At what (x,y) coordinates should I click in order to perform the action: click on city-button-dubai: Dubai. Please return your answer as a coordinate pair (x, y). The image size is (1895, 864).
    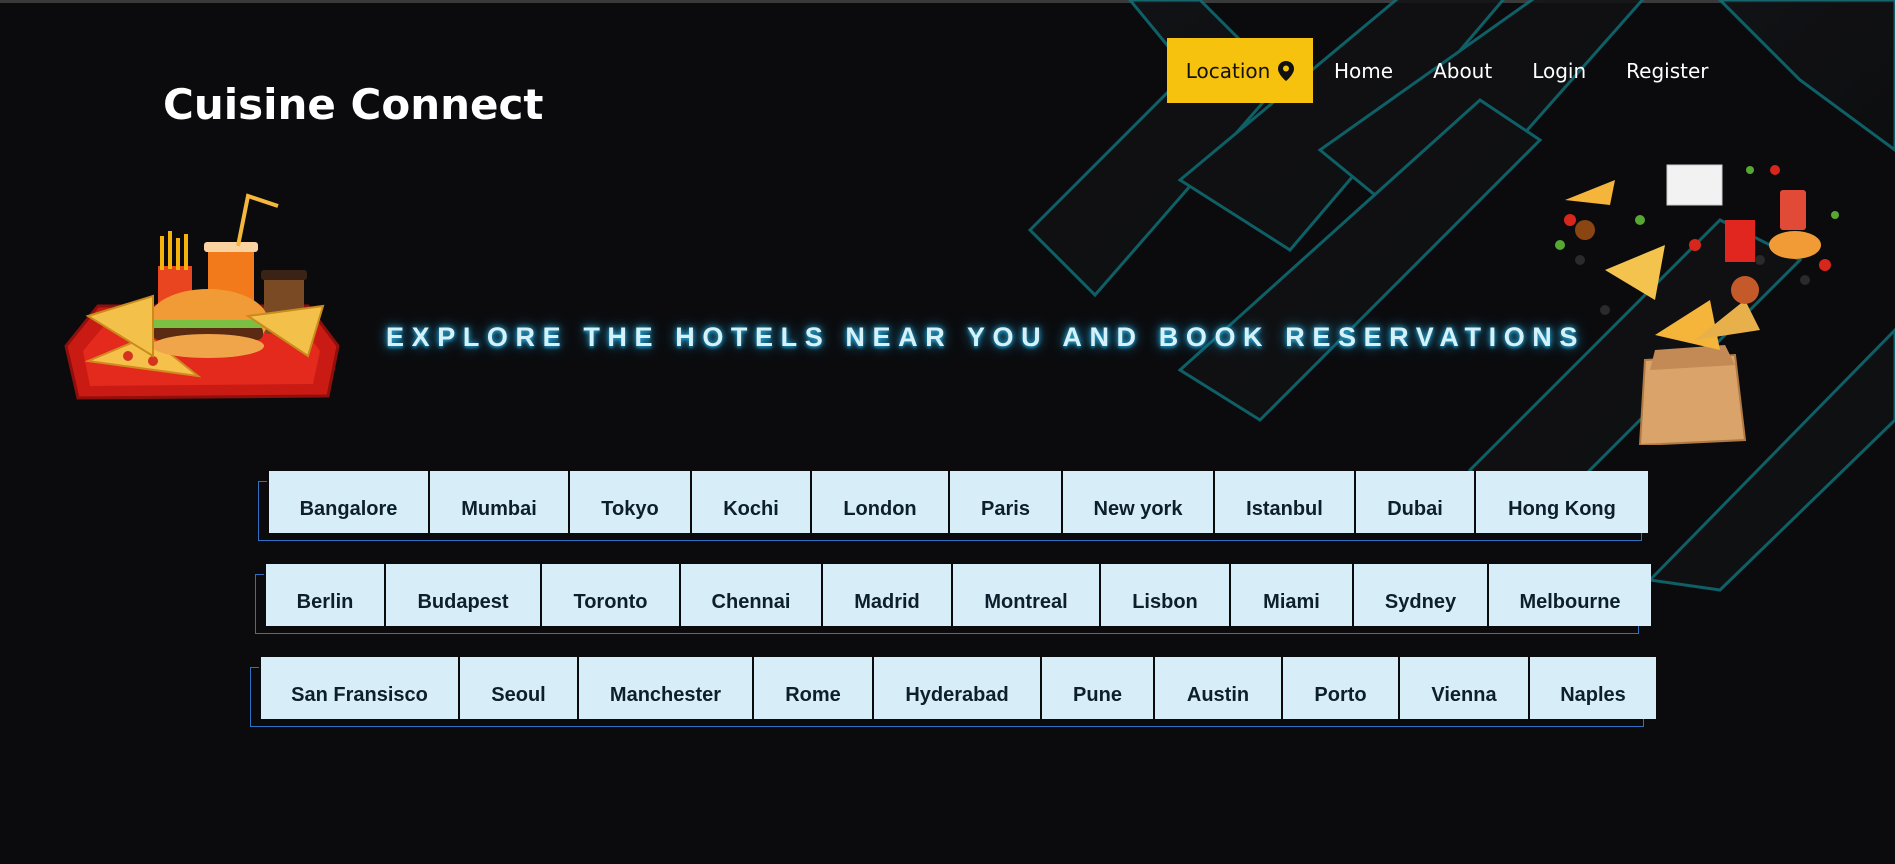
    Looking at the image, I should click on (1414, 502).